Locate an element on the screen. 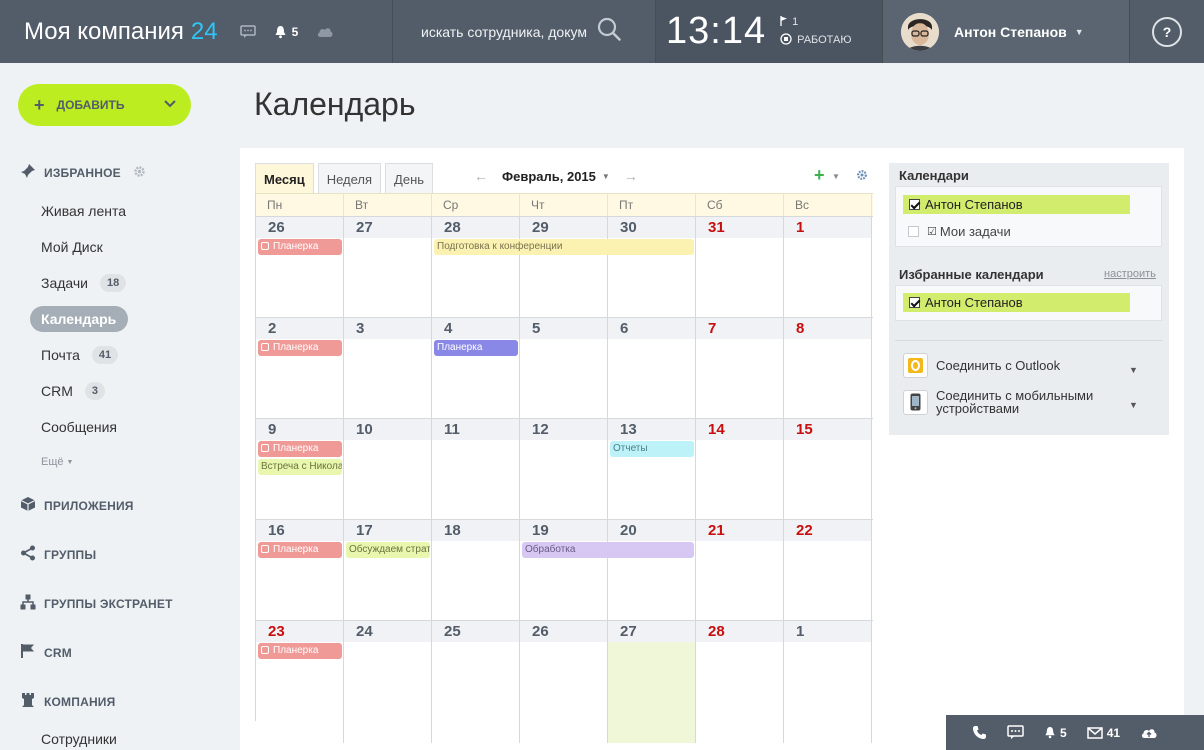 The image size is (1204, 750). day-cell: 25 is located at coordinates (476, 682).